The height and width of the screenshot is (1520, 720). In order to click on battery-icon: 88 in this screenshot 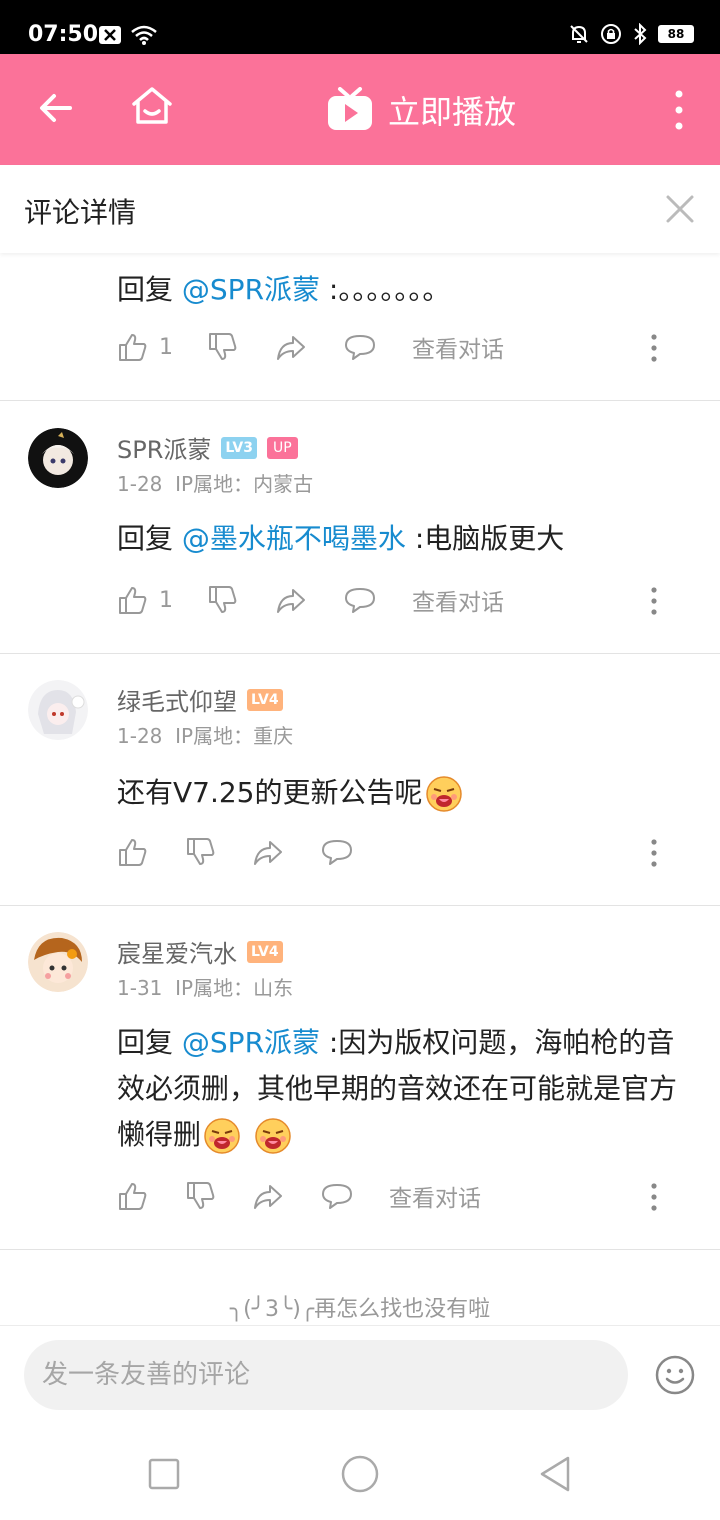, I will do `click(676, 34)`.